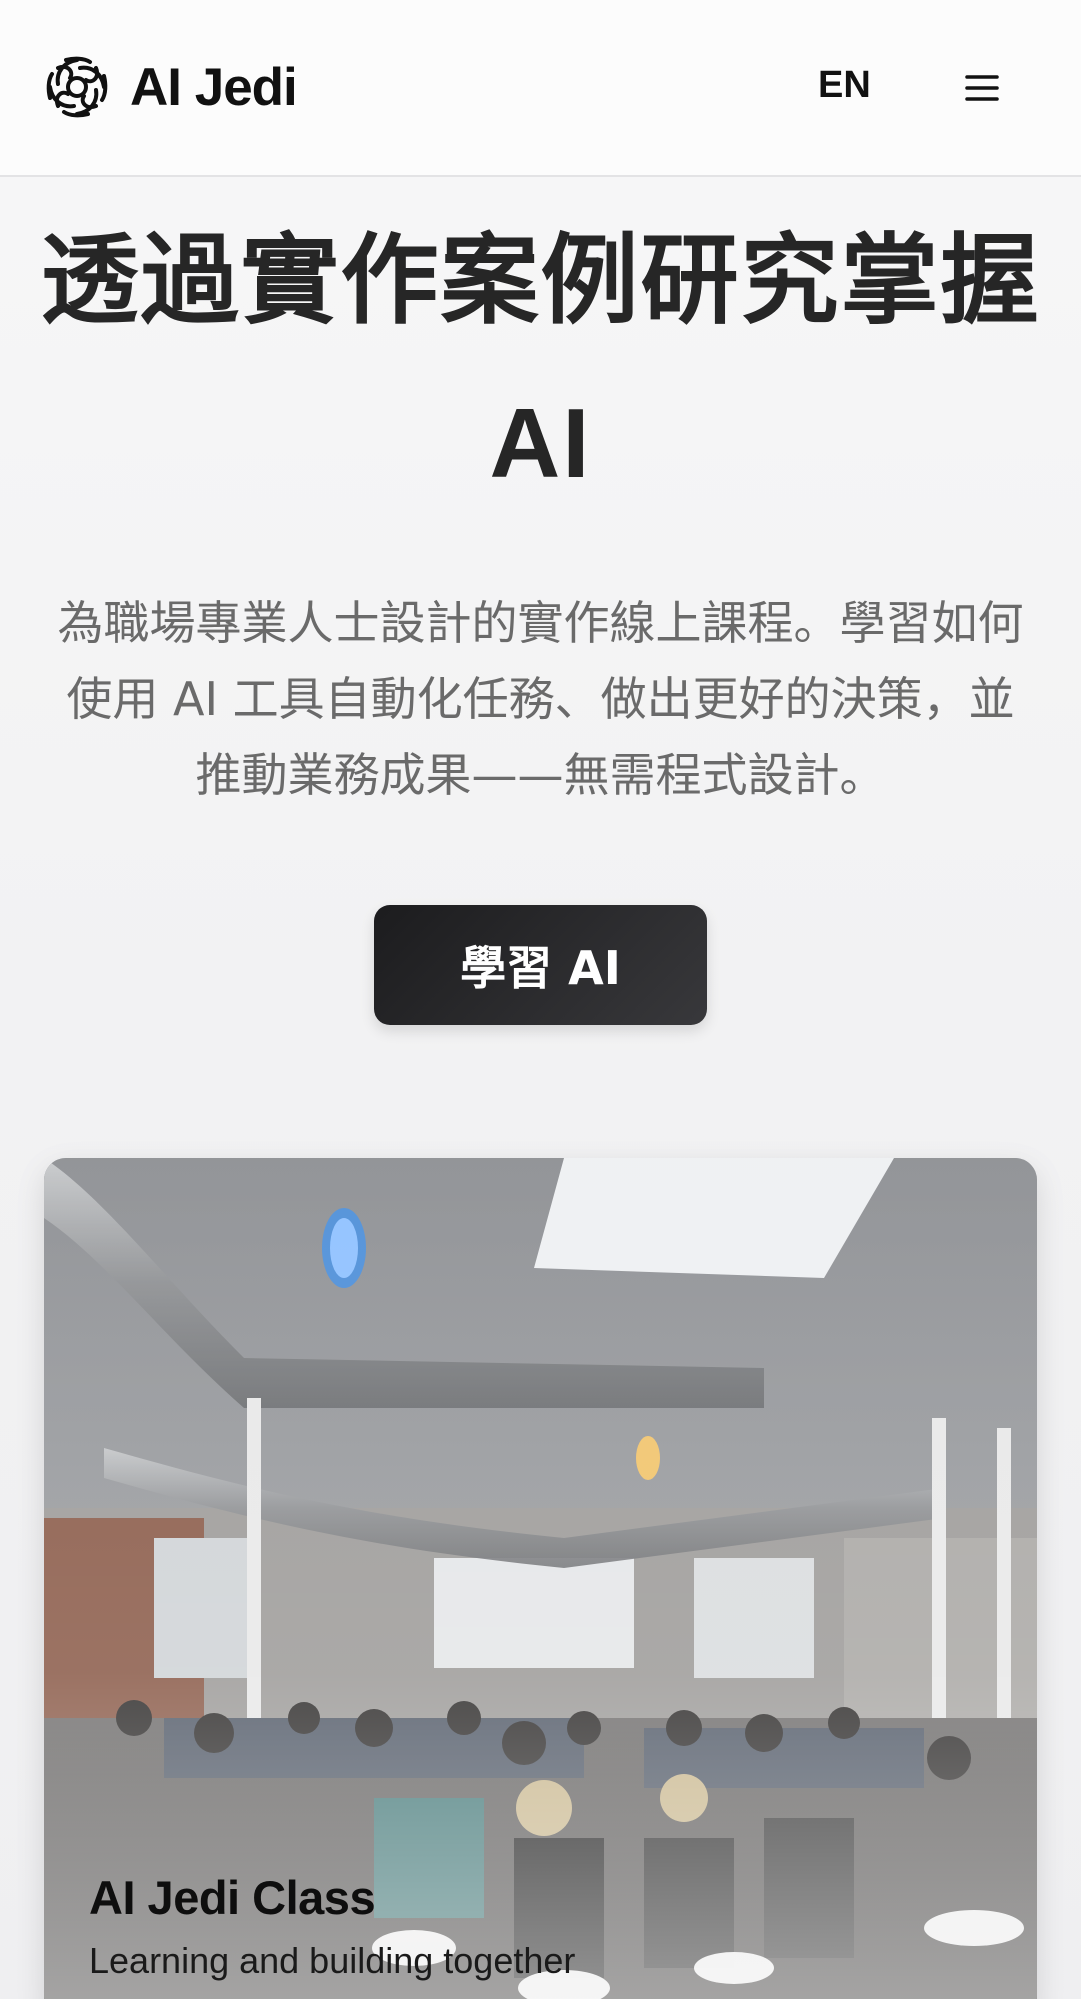 This screenshot has width=1081, height=1999. Describe the element at coordinates (540, 965) in the screenshot. I see `learn-ai-button: 學習 AI` at that location.